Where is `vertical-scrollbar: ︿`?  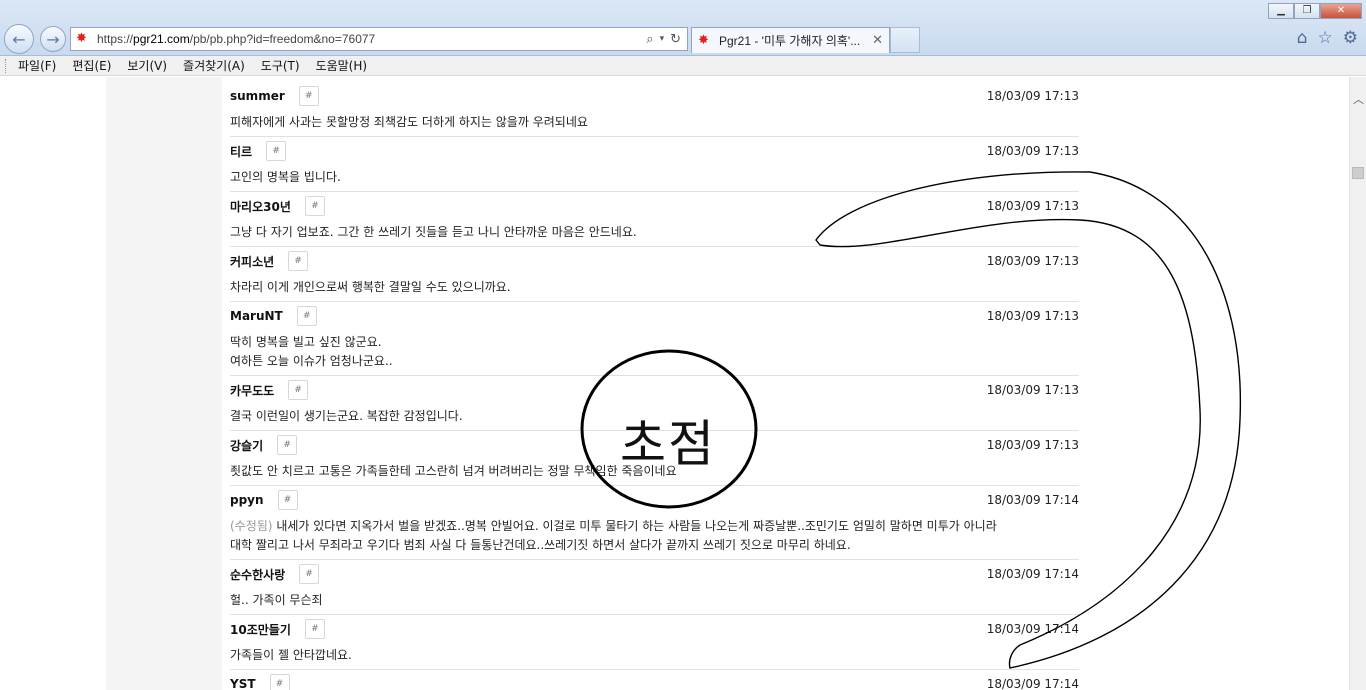
vertical-scrollbar: ︿ is located at coordinates (1357, 383).